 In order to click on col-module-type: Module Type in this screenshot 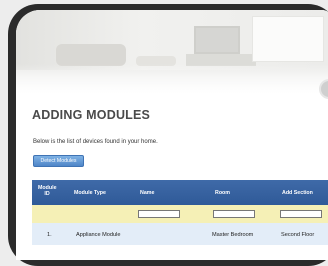, I will do `click(90, 193)`.